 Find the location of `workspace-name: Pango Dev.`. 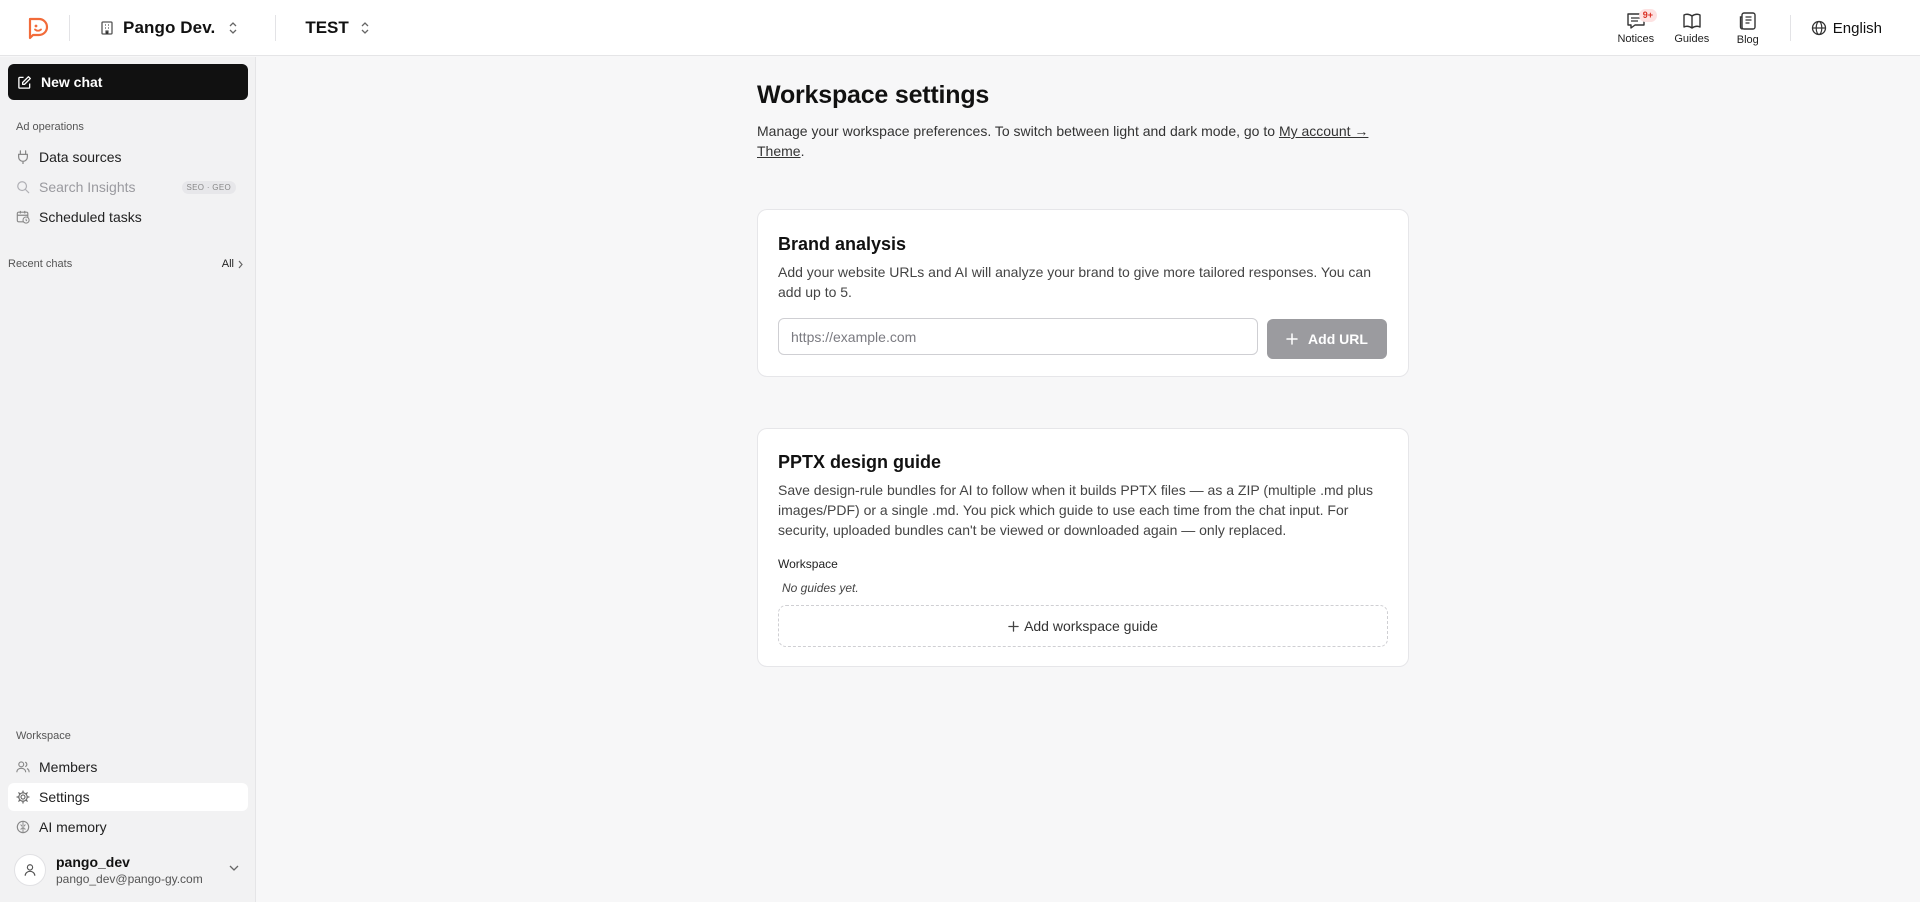

workspace-name: Pango Dev. is located at coordinates (169, 27).